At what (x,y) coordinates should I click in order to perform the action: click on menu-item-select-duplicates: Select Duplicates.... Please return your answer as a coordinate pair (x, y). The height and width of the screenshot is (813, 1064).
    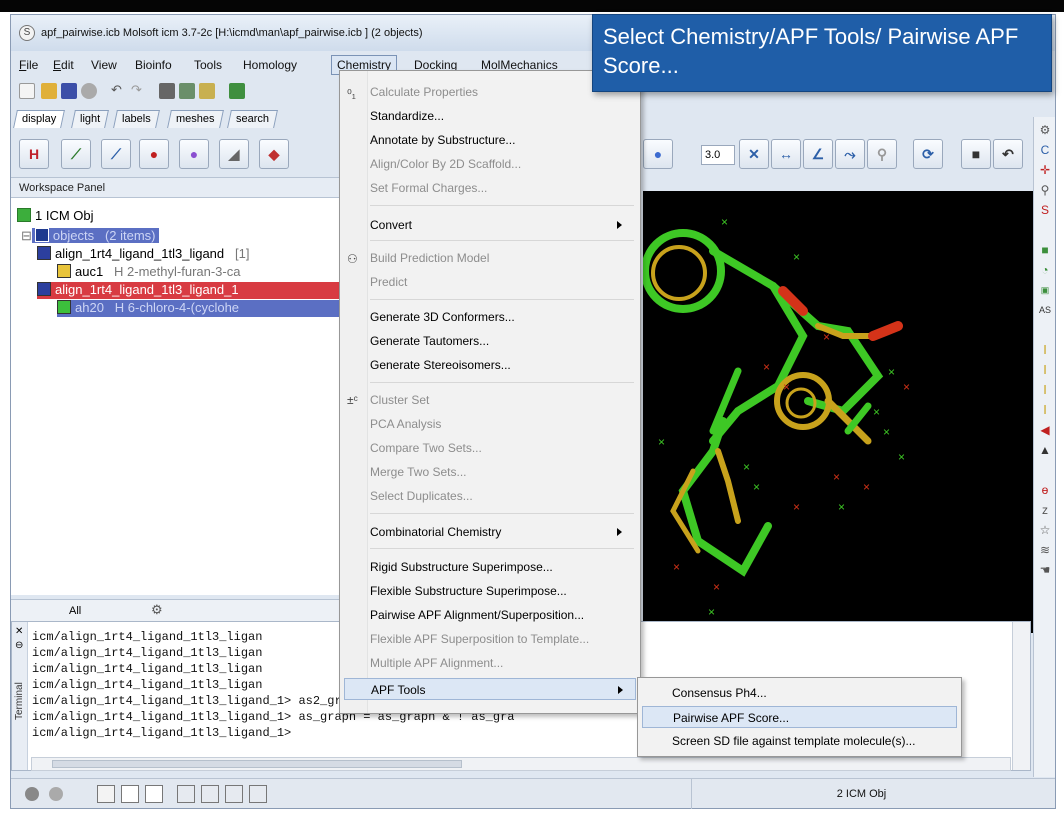
    Looking at the image, I should click on (421, 496).